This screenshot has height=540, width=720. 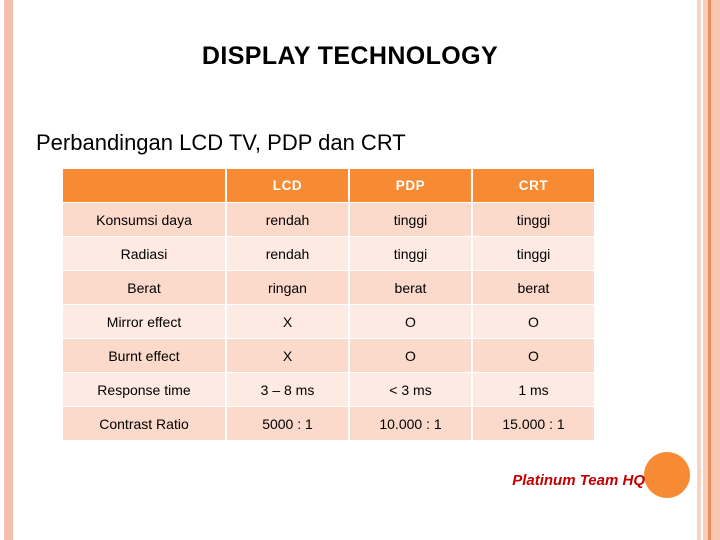 What do you see at coordinates (144, 253) in the screenshot?
I see `row-label: Radiasi` at bounding box center [144, 253].